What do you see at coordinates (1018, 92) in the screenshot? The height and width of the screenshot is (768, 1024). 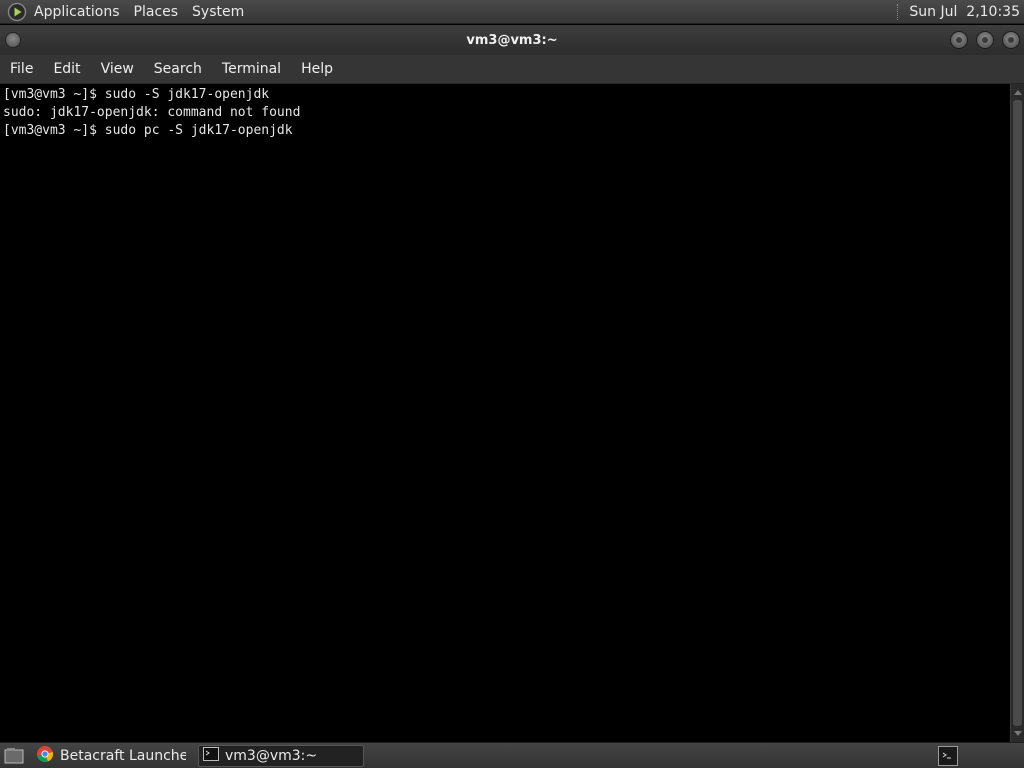 I see `scroll-up-icon` at bounding box center [1018, 92].